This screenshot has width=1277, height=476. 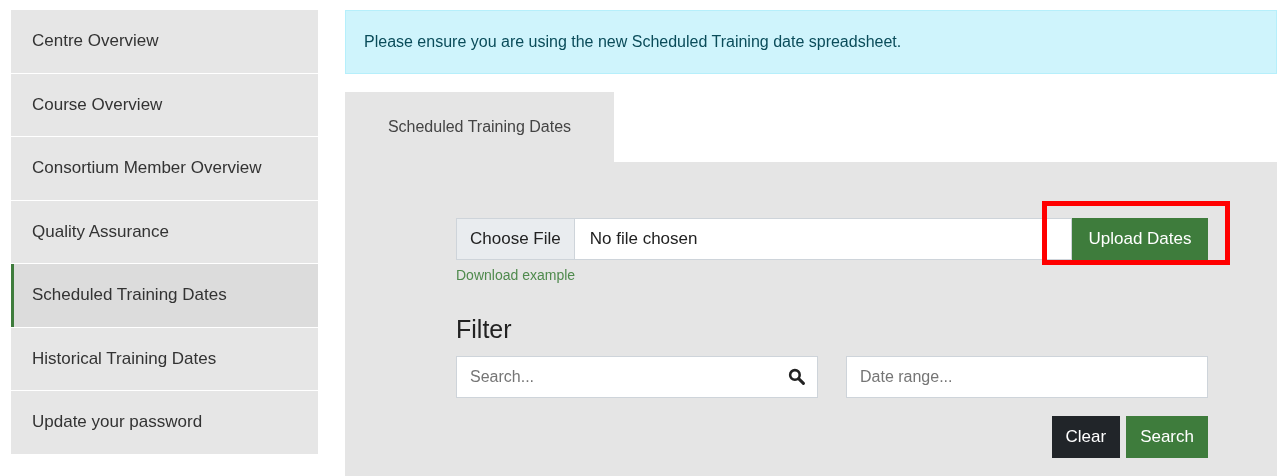 What do you see at coordinates (1086, 437) in the screenshot?
I see `clear-button: Clear` at bounding box center [1086, 437].